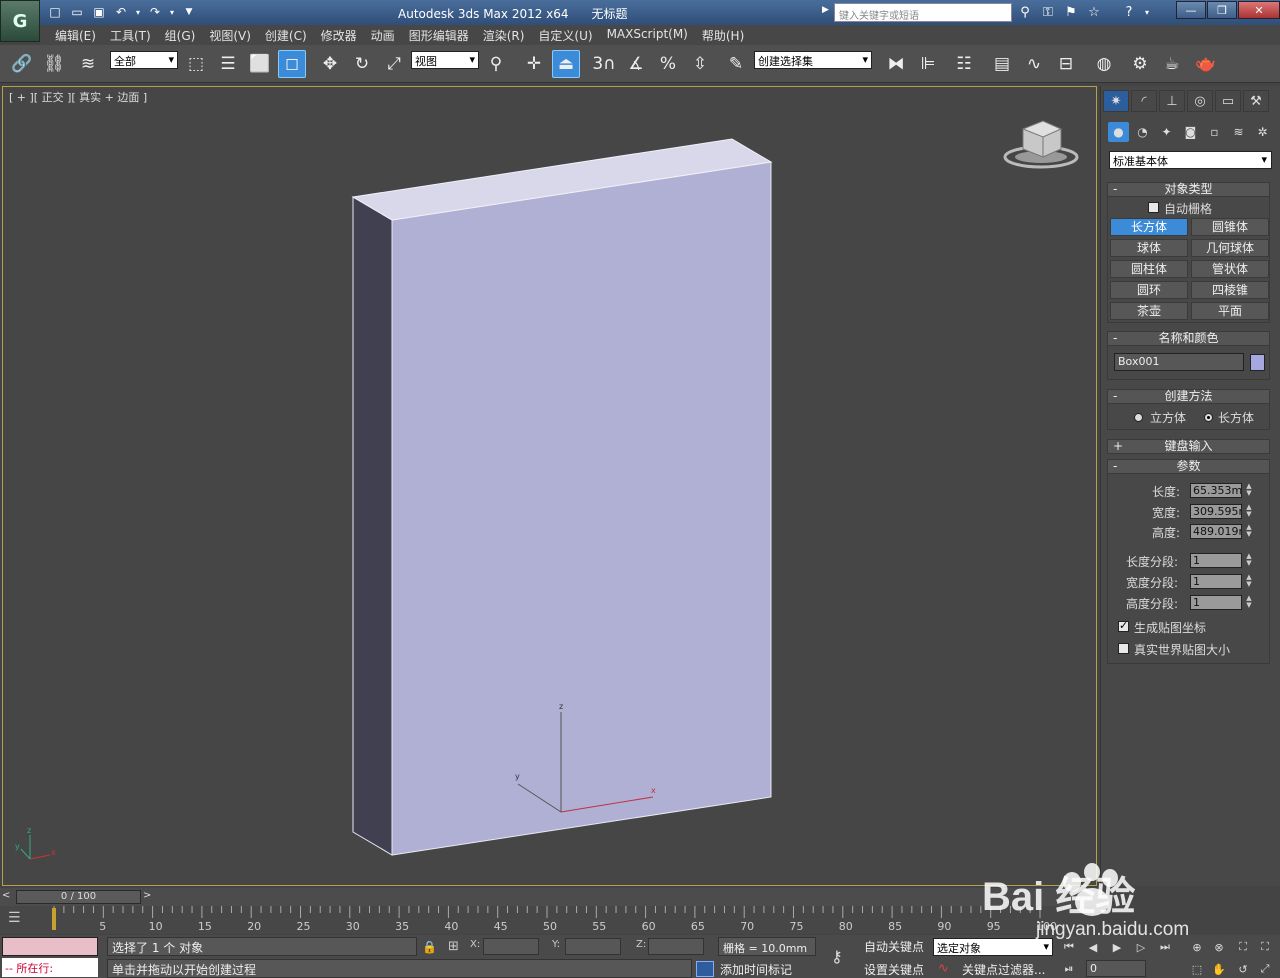 Image resolution: width=1280 pixels, height=978 pixels. Describe the element at coordinates (1129, 12) in the screenshot. I see `help-icon: ?` at that location.